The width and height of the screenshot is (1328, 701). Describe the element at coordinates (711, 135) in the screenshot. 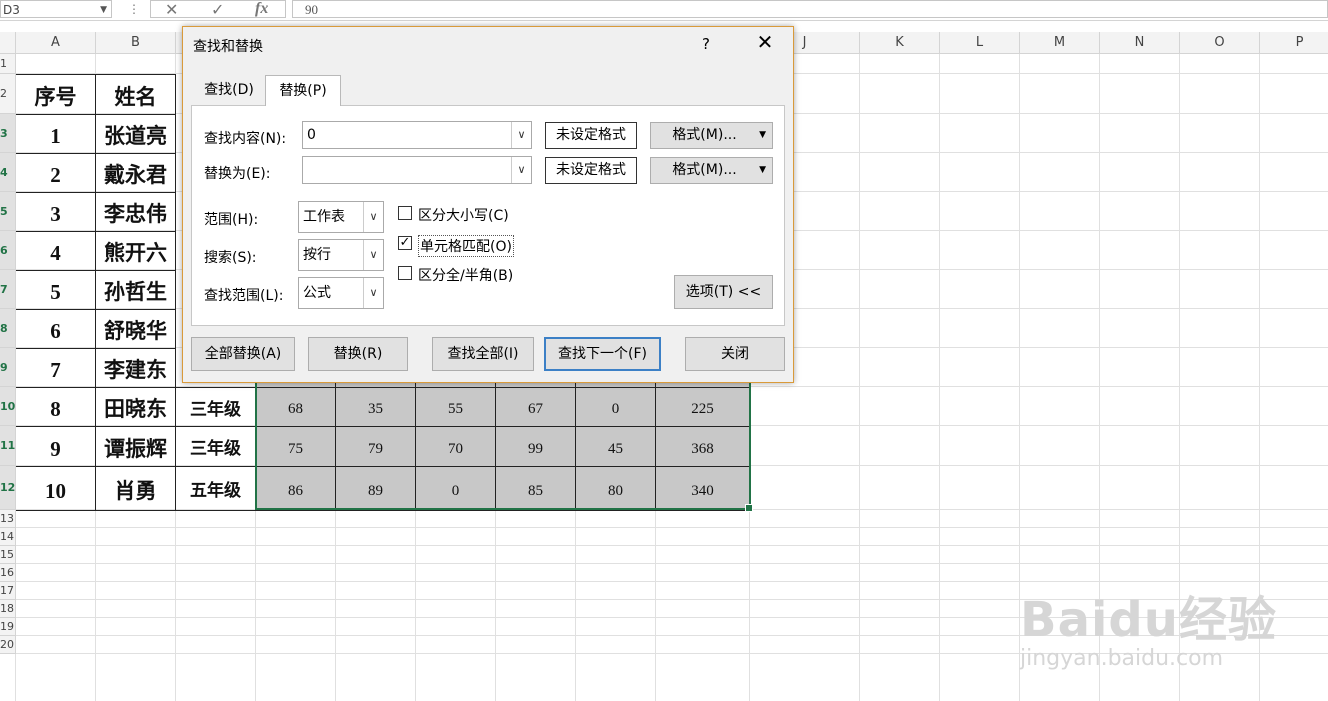

I see `find-format-button: 格式(M)... ▼` at that location.